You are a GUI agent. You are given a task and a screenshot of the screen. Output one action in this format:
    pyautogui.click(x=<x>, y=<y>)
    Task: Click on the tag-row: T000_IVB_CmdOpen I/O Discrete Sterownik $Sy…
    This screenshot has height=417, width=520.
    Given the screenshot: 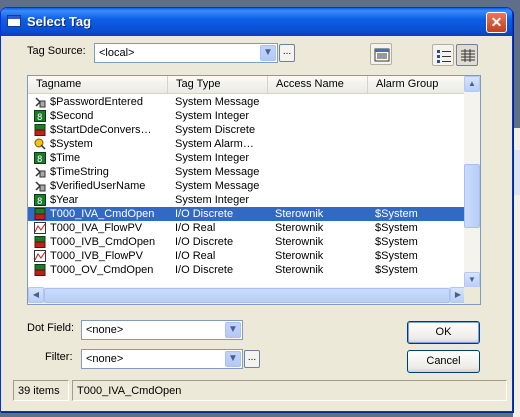 What is the action you would take?
    pyautogui.click(x=247, y=242)
    